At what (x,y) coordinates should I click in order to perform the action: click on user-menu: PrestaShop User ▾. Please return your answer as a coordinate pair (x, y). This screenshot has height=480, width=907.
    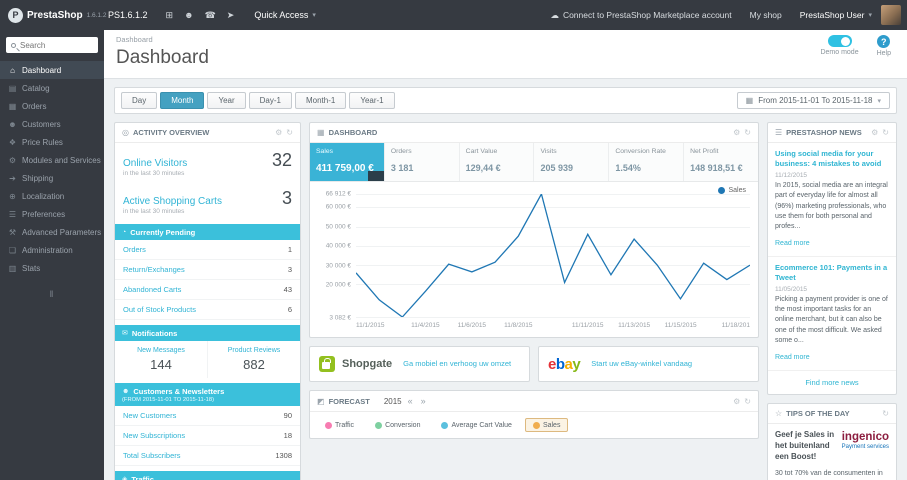
    Looking at the image, I should click on (836, 15).